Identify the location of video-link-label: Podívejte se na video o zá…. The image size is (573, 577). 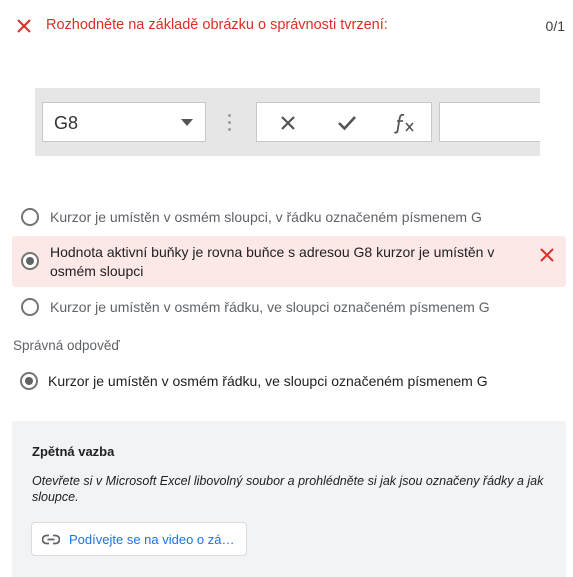
(152, 539).